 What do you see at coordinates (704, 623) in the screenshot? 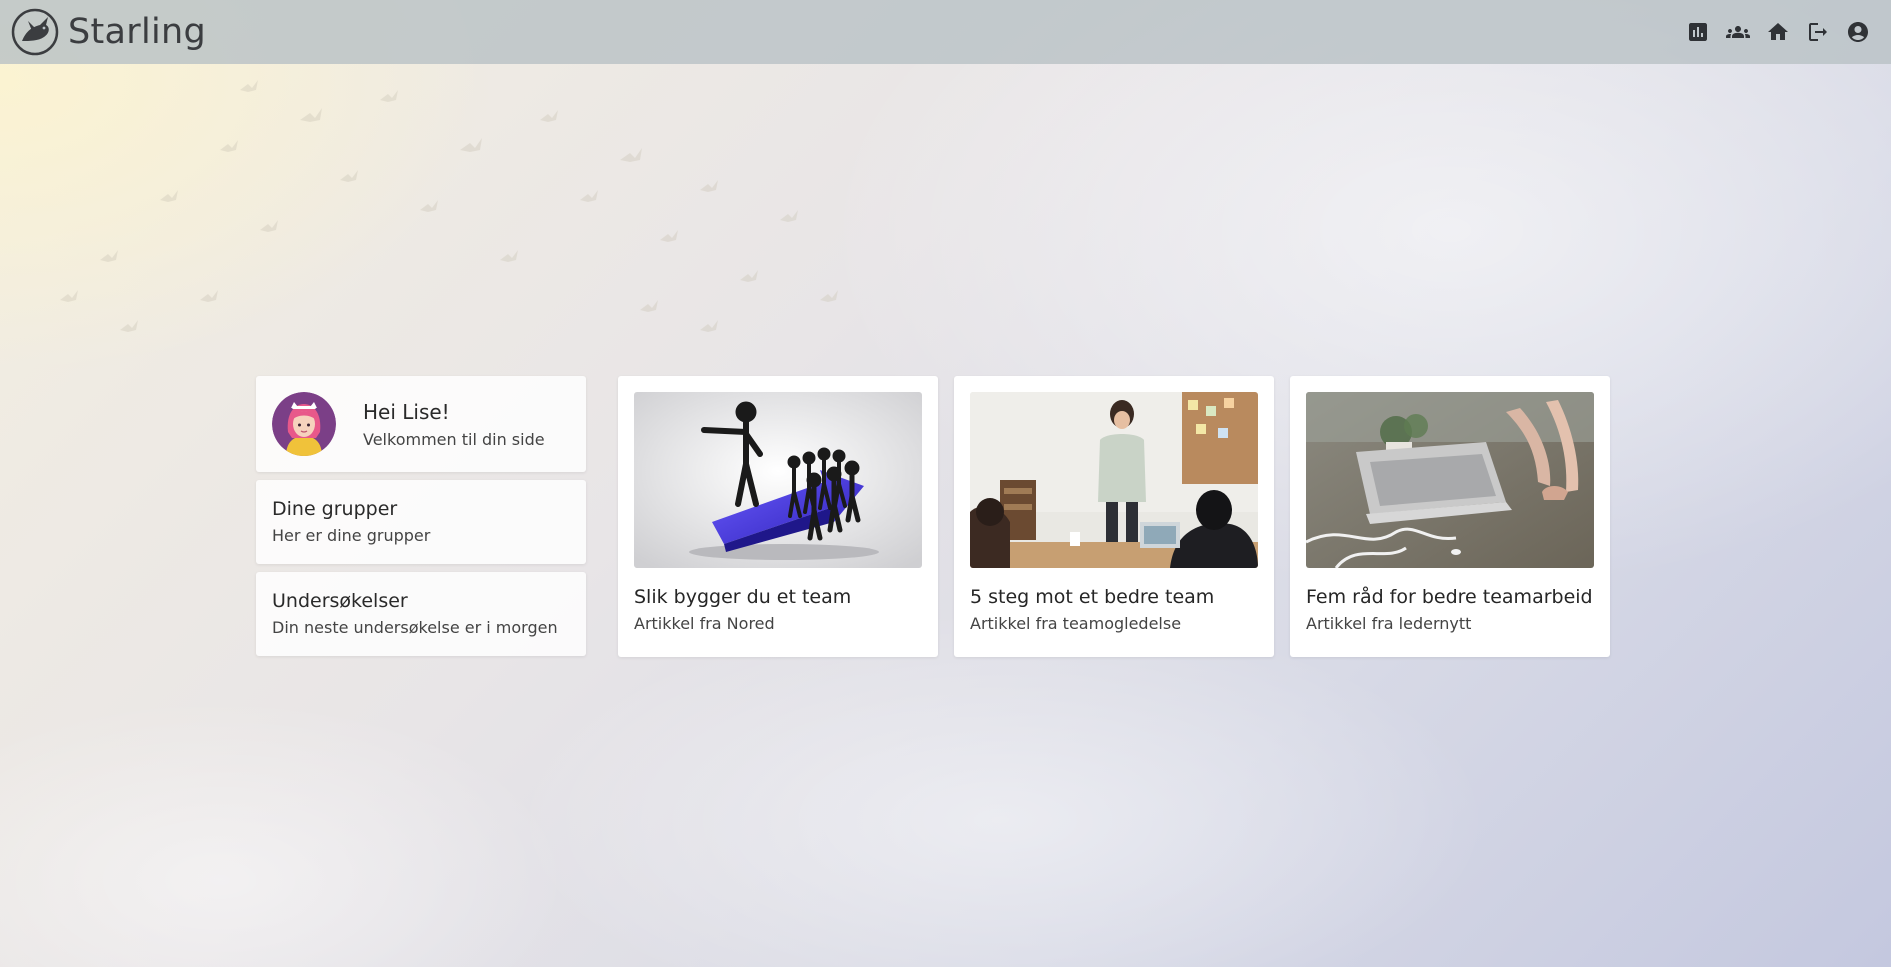
I see `article-source: Artikkel fra Nored` at bounding box center [704, 623].